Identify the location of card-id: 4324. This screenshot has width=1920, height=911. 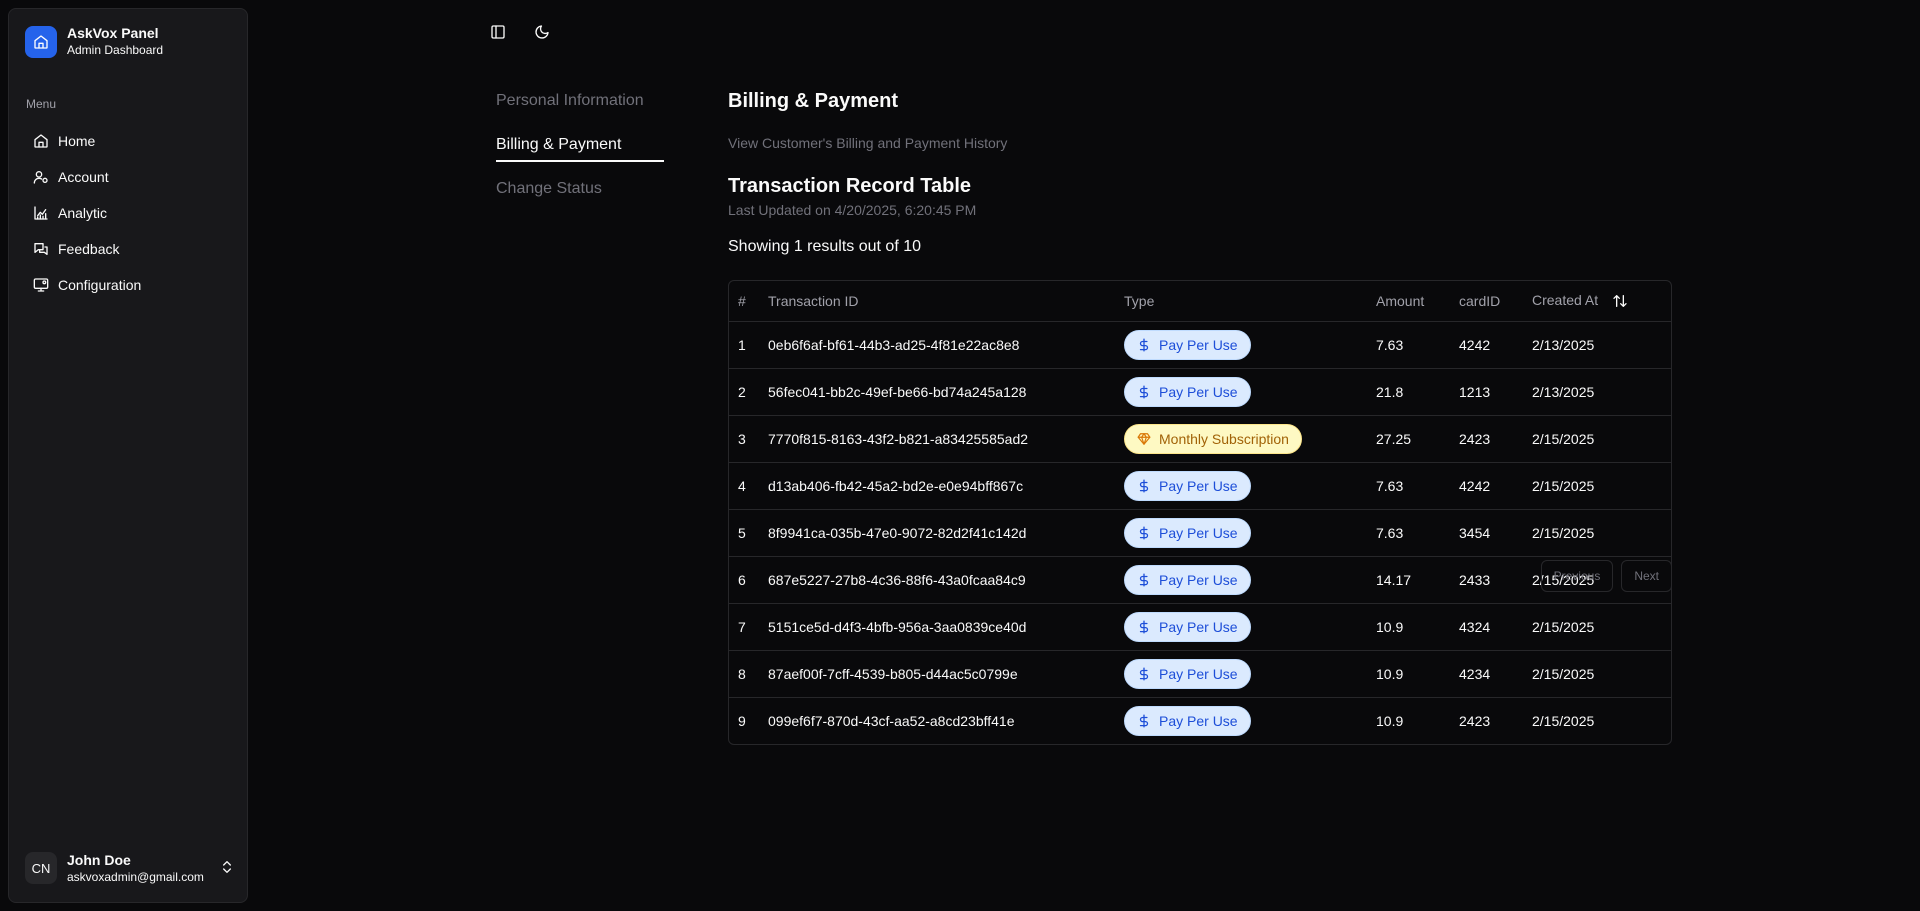
(1486, 627).